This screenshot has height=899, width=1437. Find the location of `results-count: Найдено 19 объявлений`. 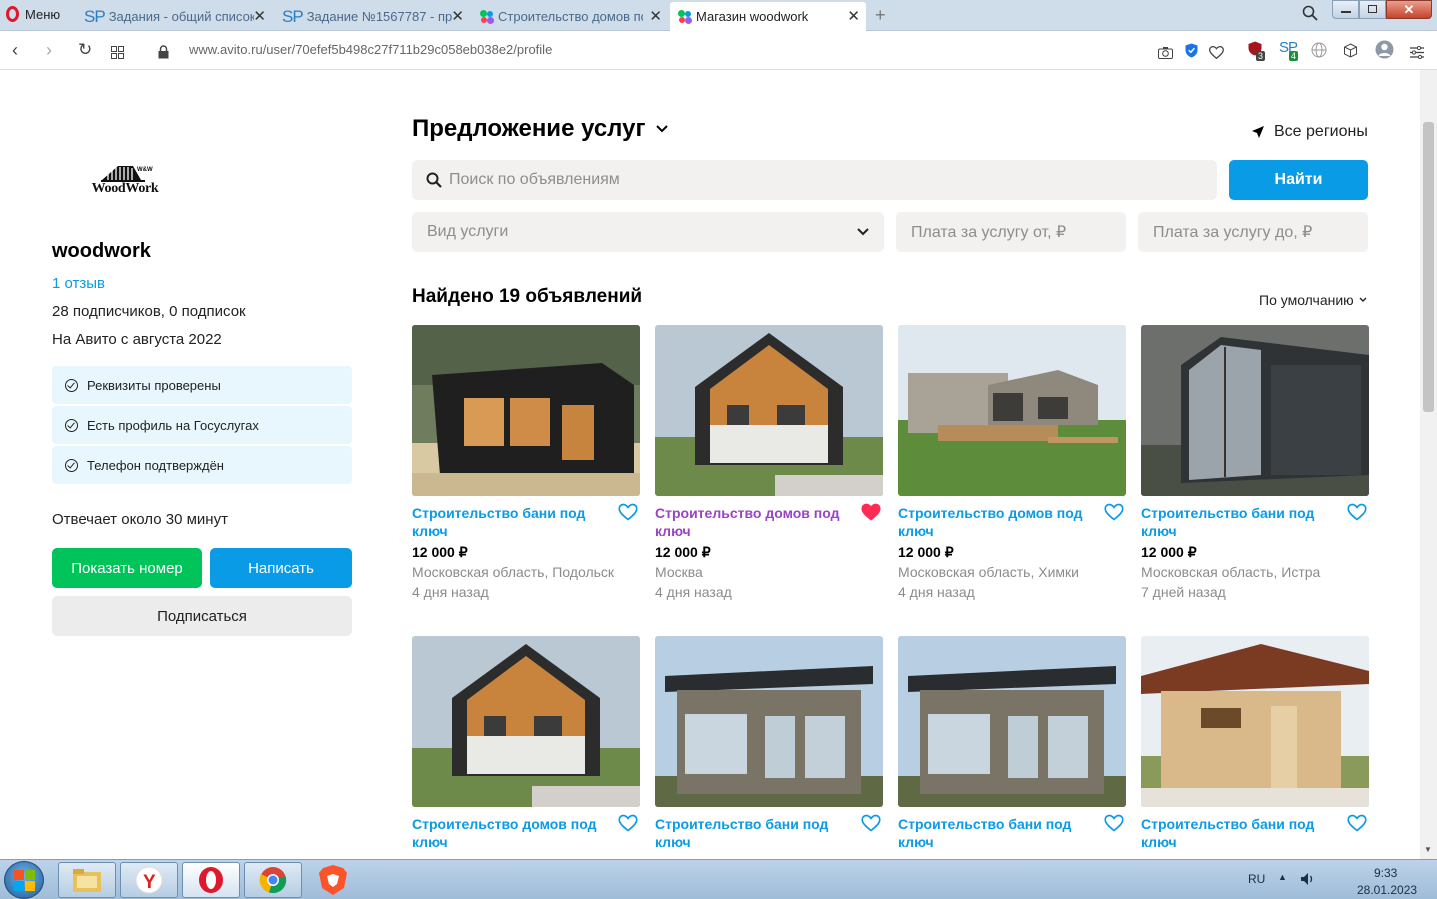

results-count: Найдено 19 объявлений is located at coordinates (527, 296).